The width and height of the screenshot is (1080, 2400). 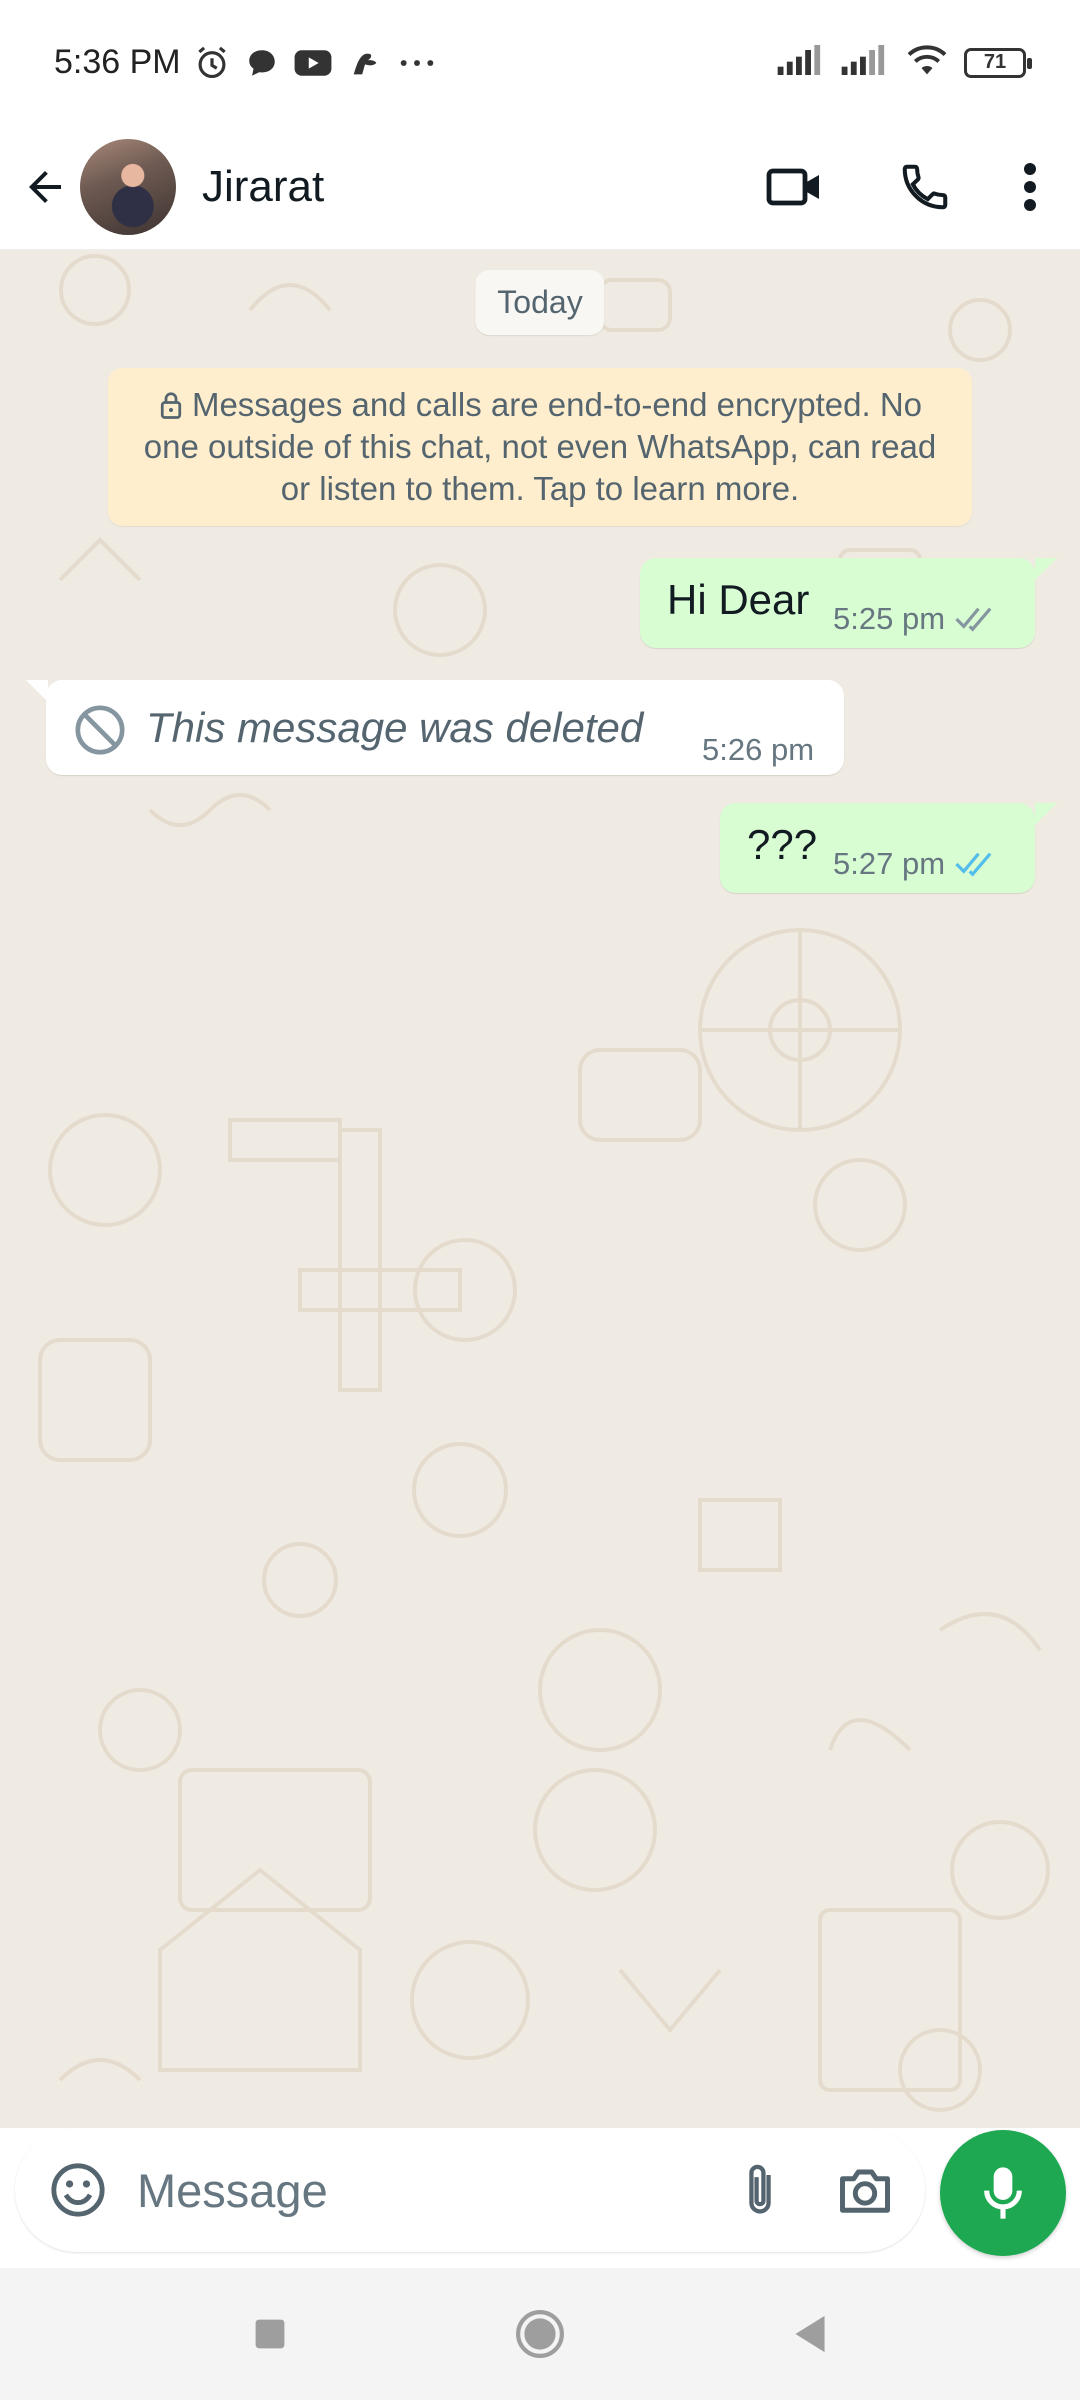 I want to click on block-icon, so click(x=100, y=730).